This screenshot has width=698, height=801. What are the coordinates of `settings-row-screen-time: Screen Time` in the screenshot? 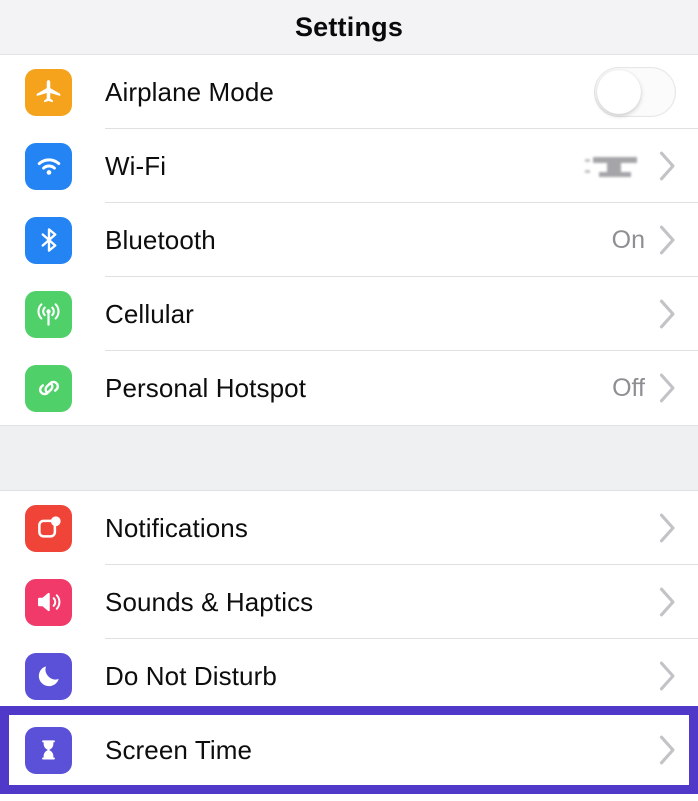 It's located at (349, 750).